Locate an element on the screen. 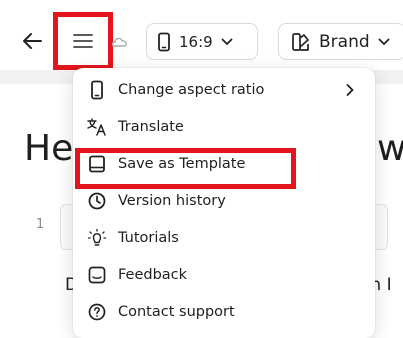 The image size is (403, 338). canvas-line-number: 1 is located at coordinates (40, 224).